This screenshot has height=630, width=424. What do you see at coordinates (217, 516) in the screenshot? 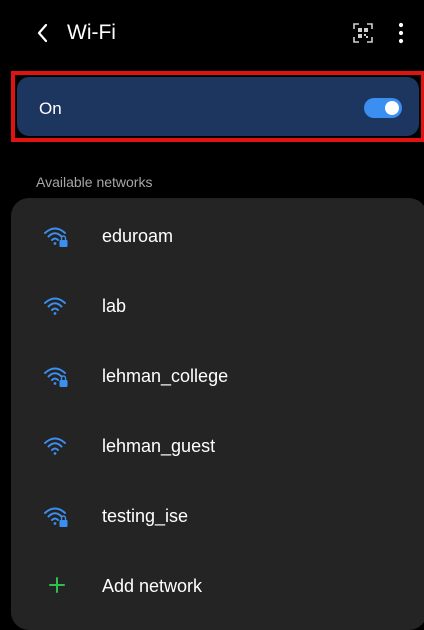
I see `network-item-testing-ise: testing_ise` at bounding box center [217, 516].